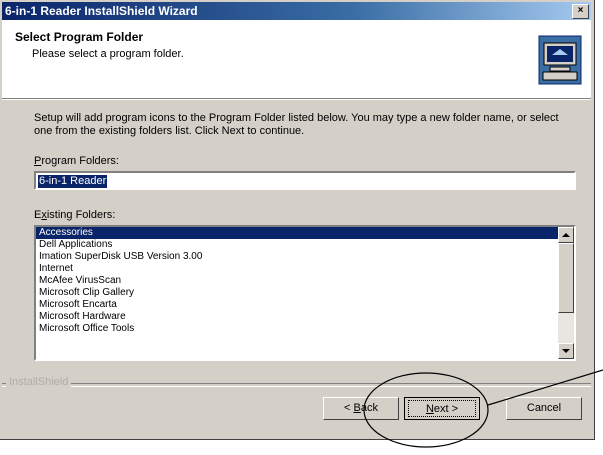 This screenshot has height=455, width=603. What do you see at coordinates (298, 245) in the screenshot?
I see `list-item: Dell Applications` at bounding box center [298, 245].